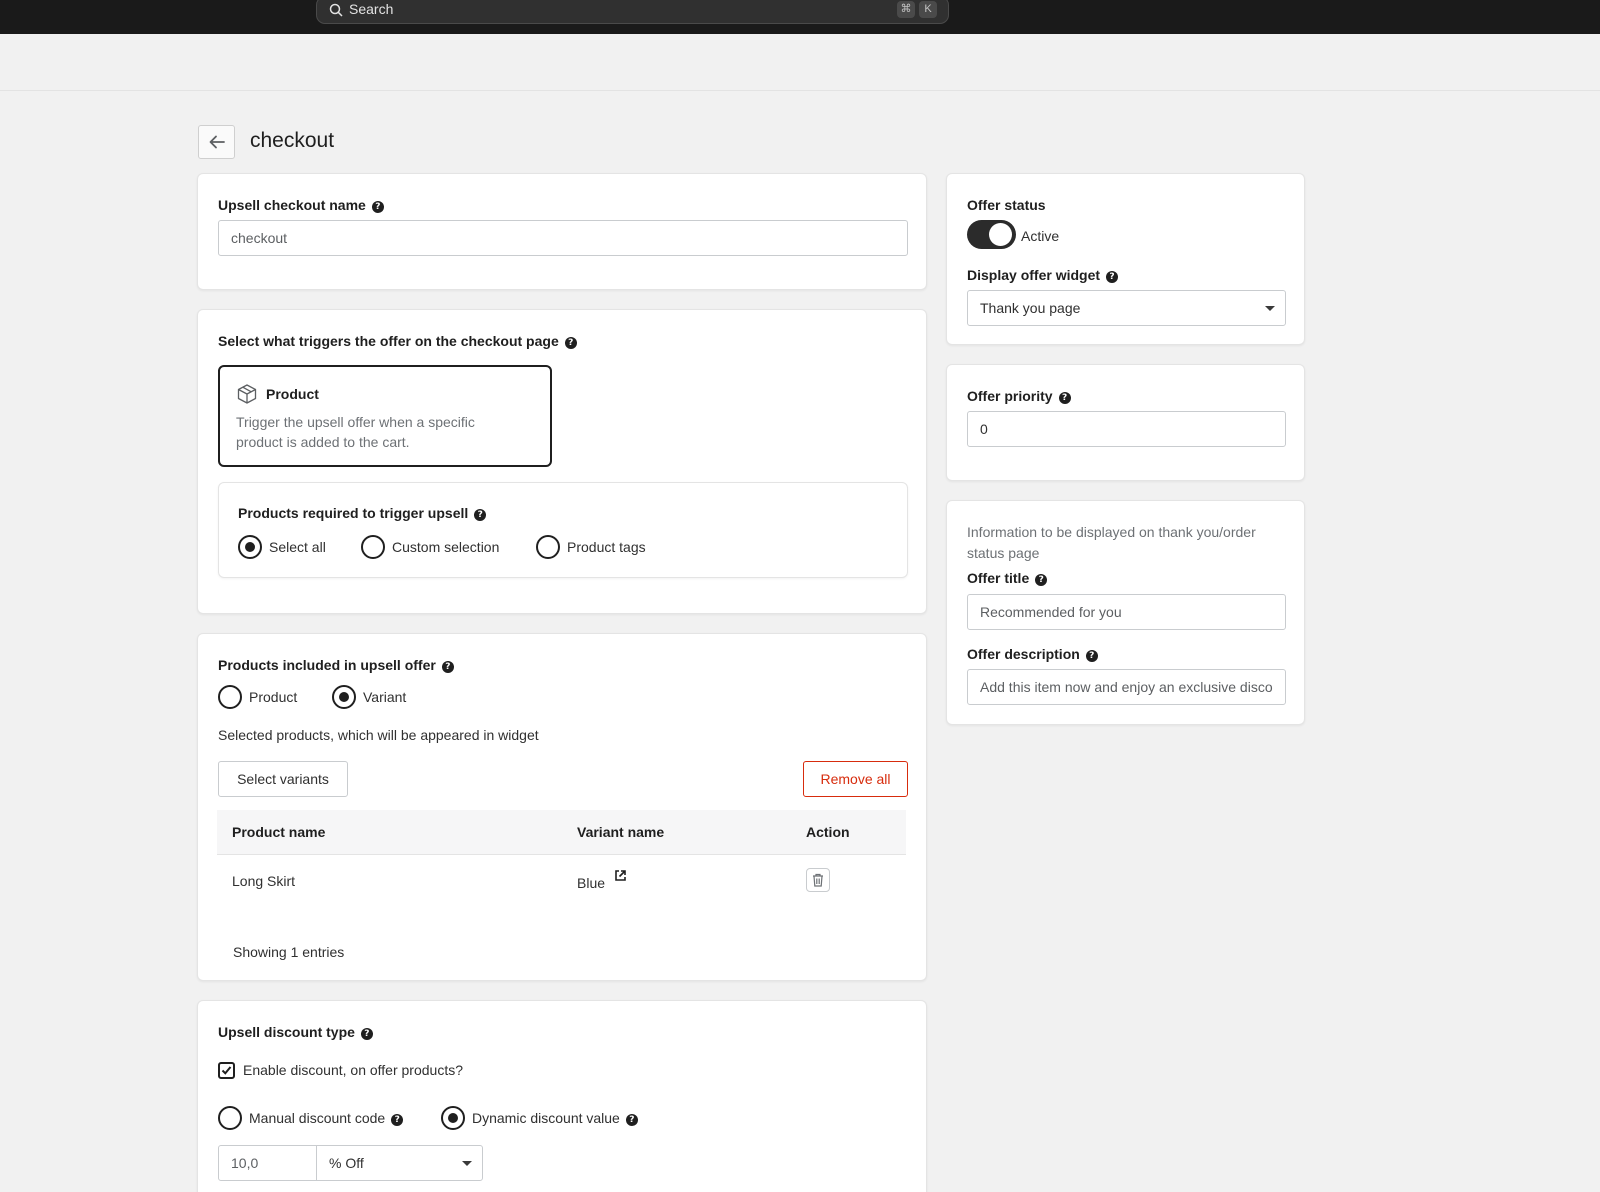  What do you see at coordinates (230, 697) in the screenshot?
I see `radio-product` at bounding box center [230, 697].